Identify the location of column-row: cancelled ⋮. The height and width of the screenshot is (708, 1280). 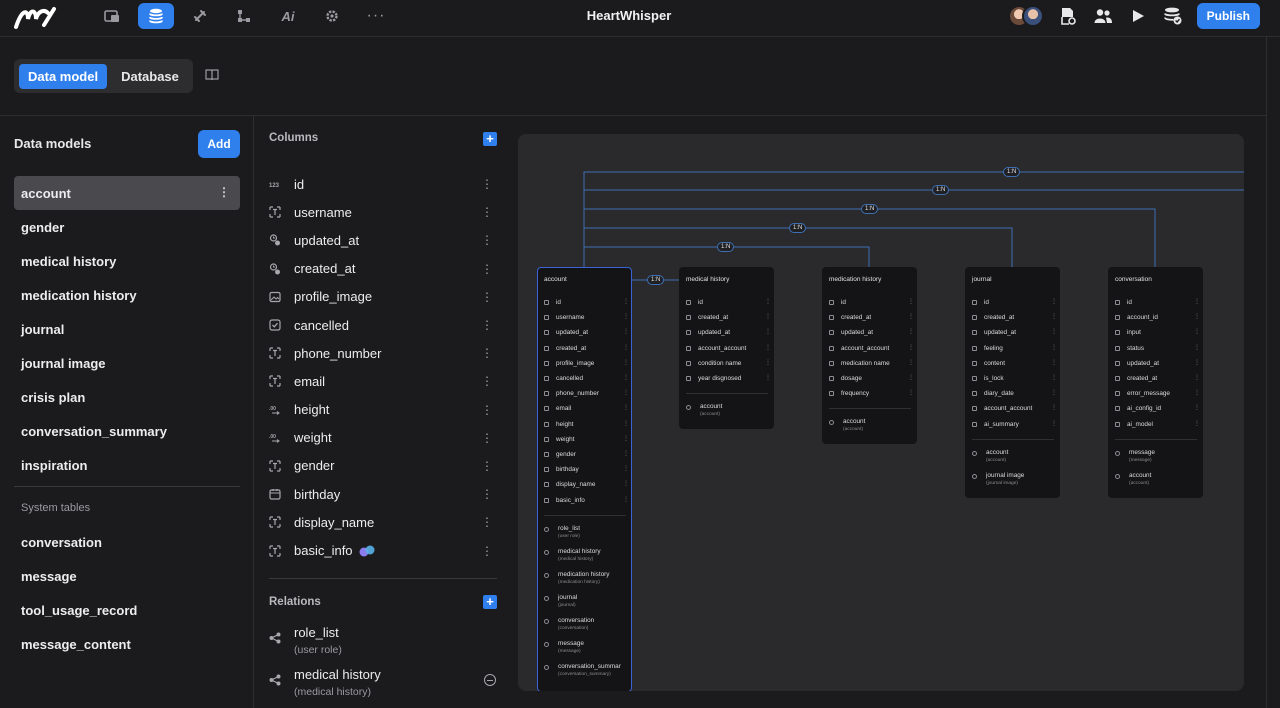
(384, 325).